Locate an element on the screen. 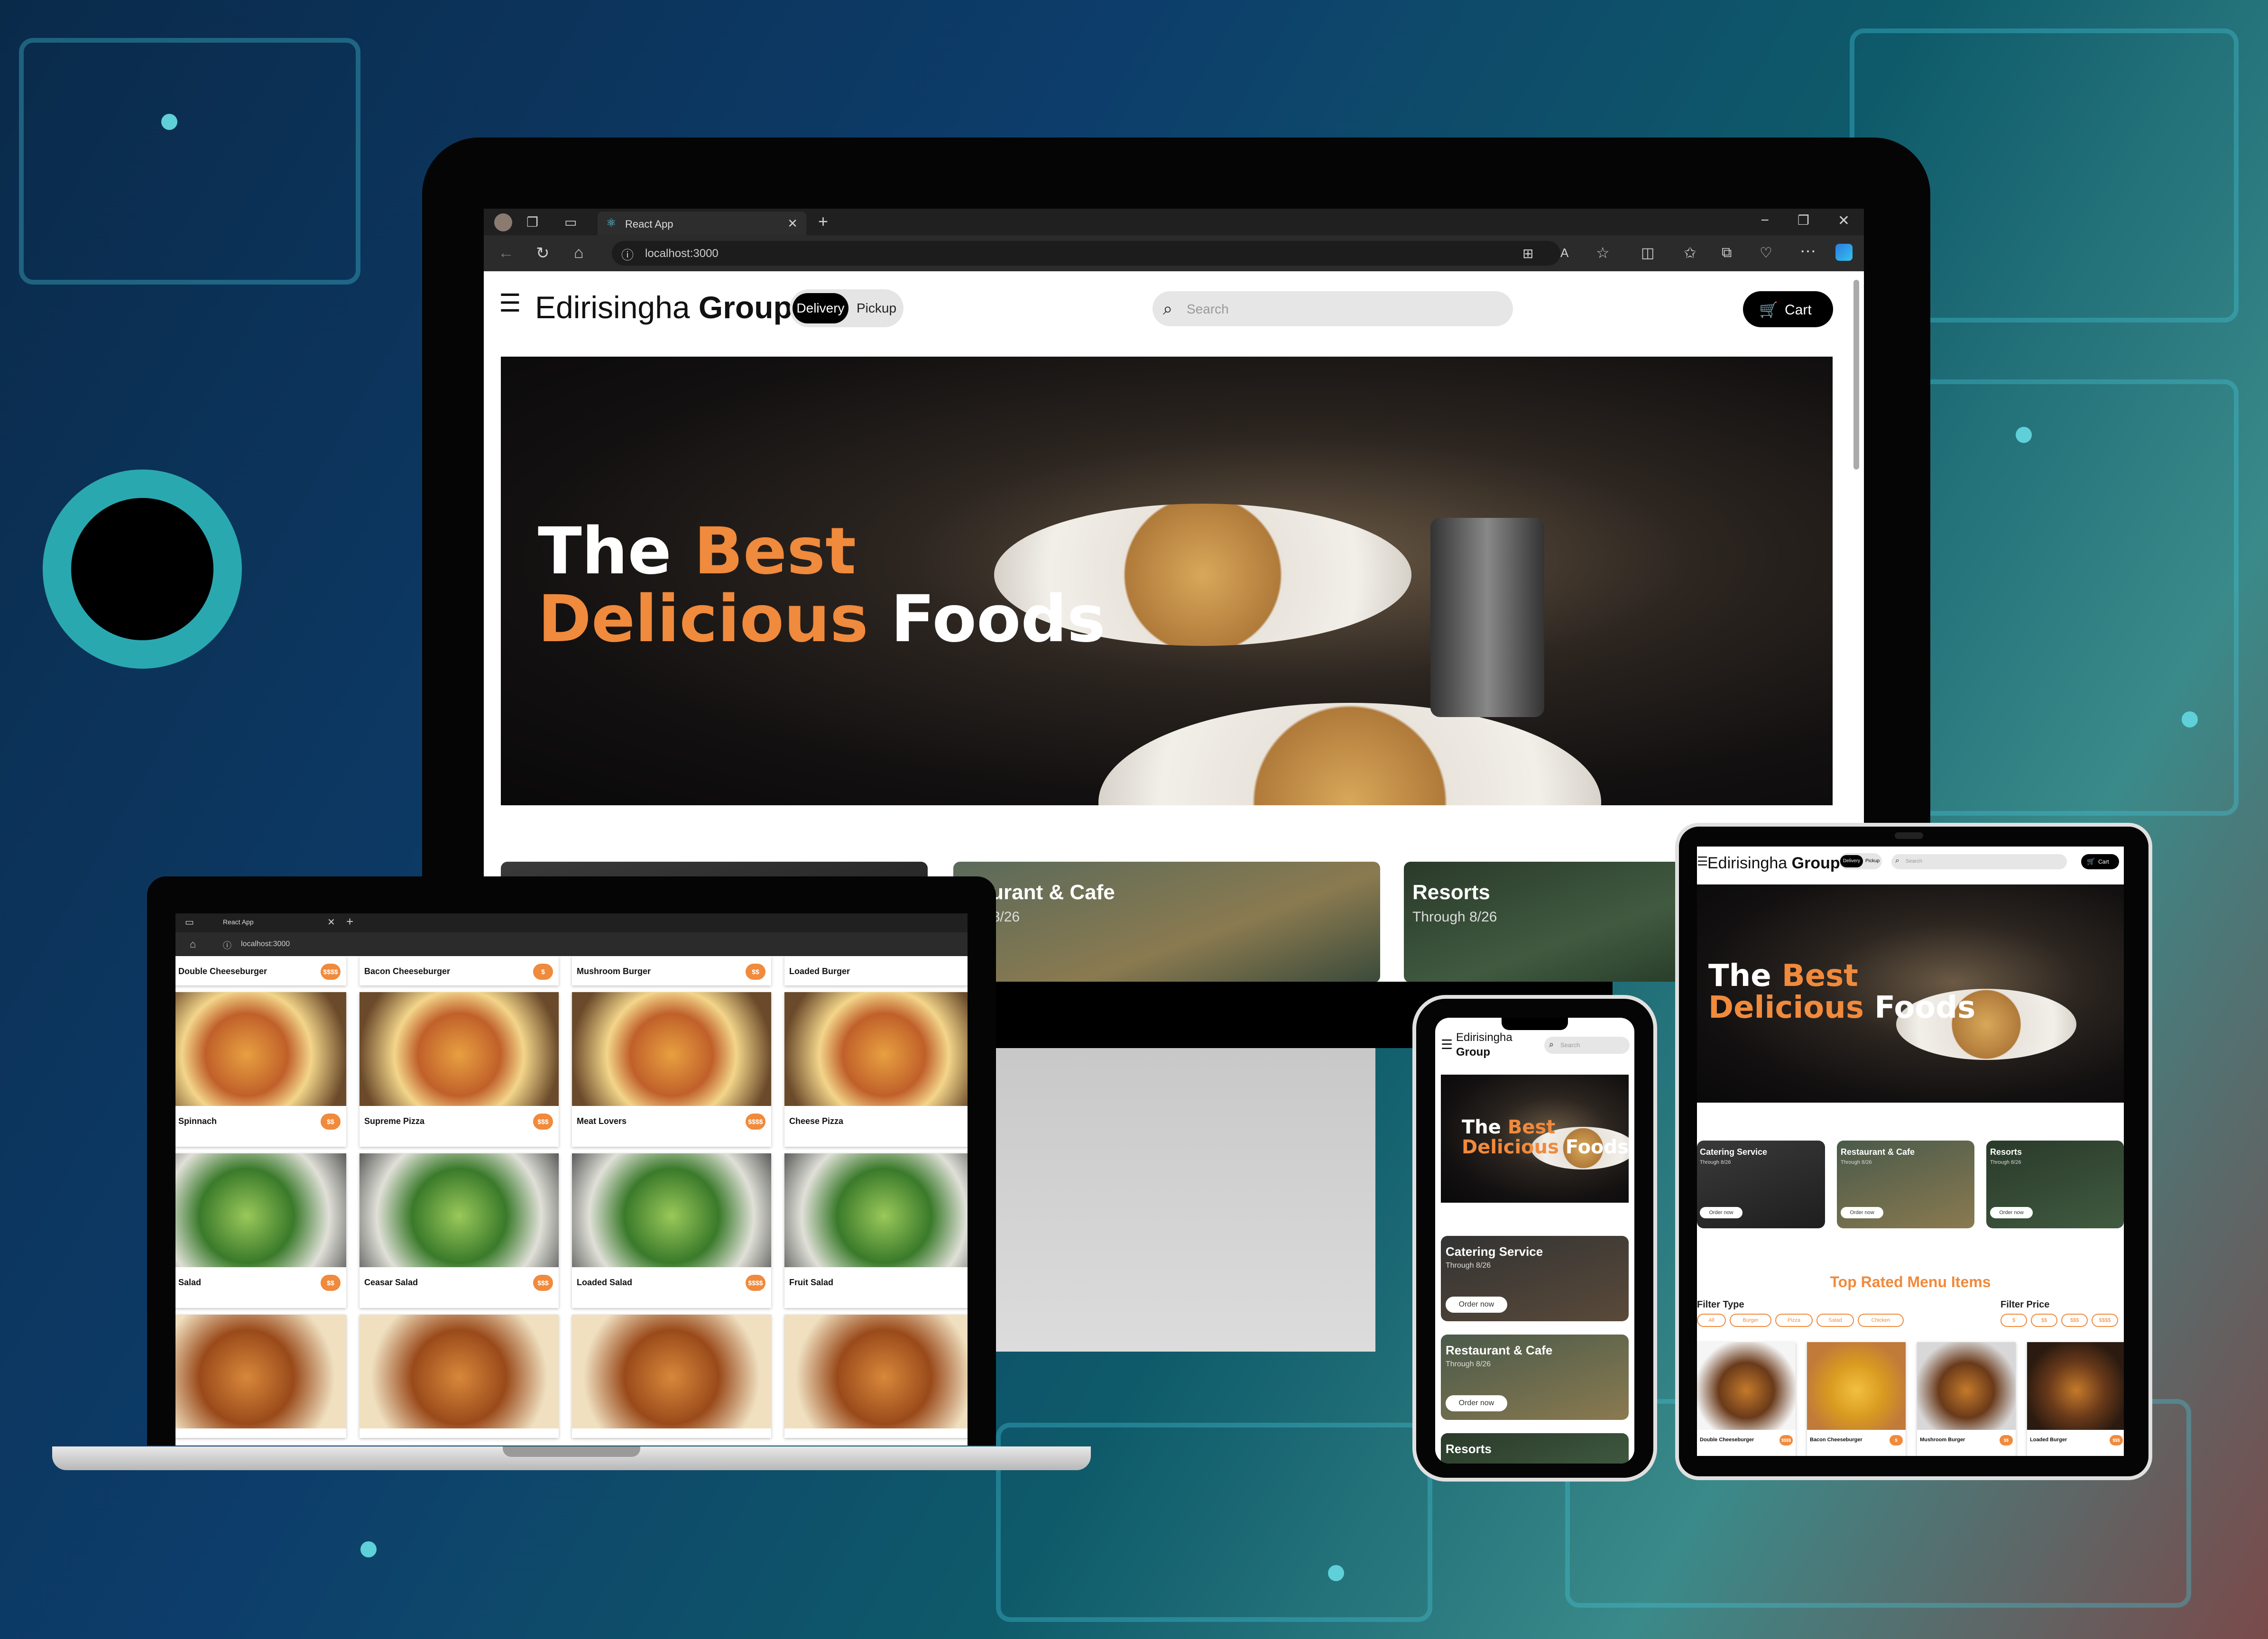 This screenshot has height=1639, width=2268. phone-search-placeholder: Search is located at coordinates (1570, 1045).